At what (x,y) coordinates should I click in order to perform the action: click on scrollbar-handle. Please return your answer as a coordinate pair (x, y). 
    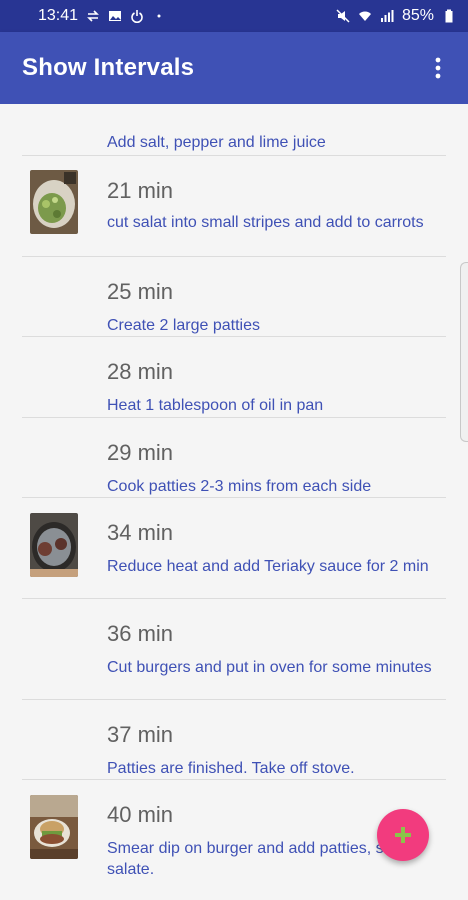
    Looking at the image, I should click on (464, 352).